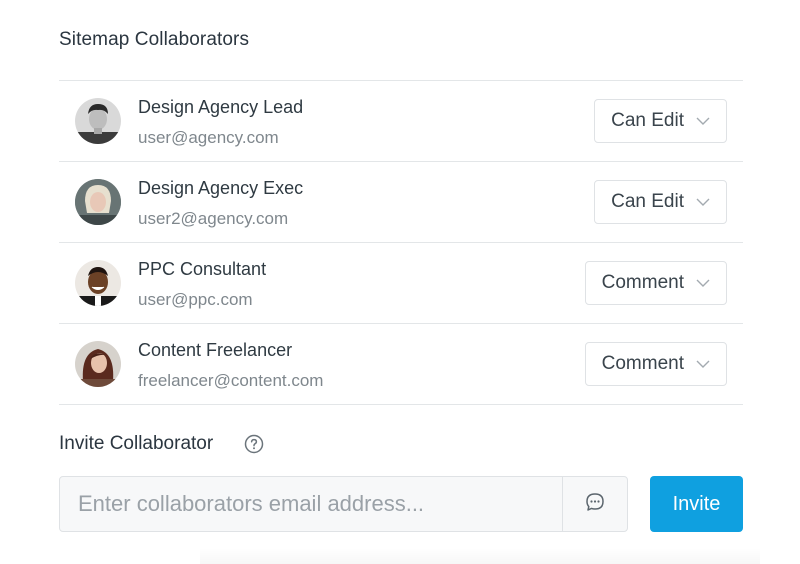 Image resolution: width=800 pixels, height=564 pixels. What do you see at coordinates (195, 299) in the screenshot?
I see `collaborator-email: user@ppc.com` at bounding box center [195, 299].